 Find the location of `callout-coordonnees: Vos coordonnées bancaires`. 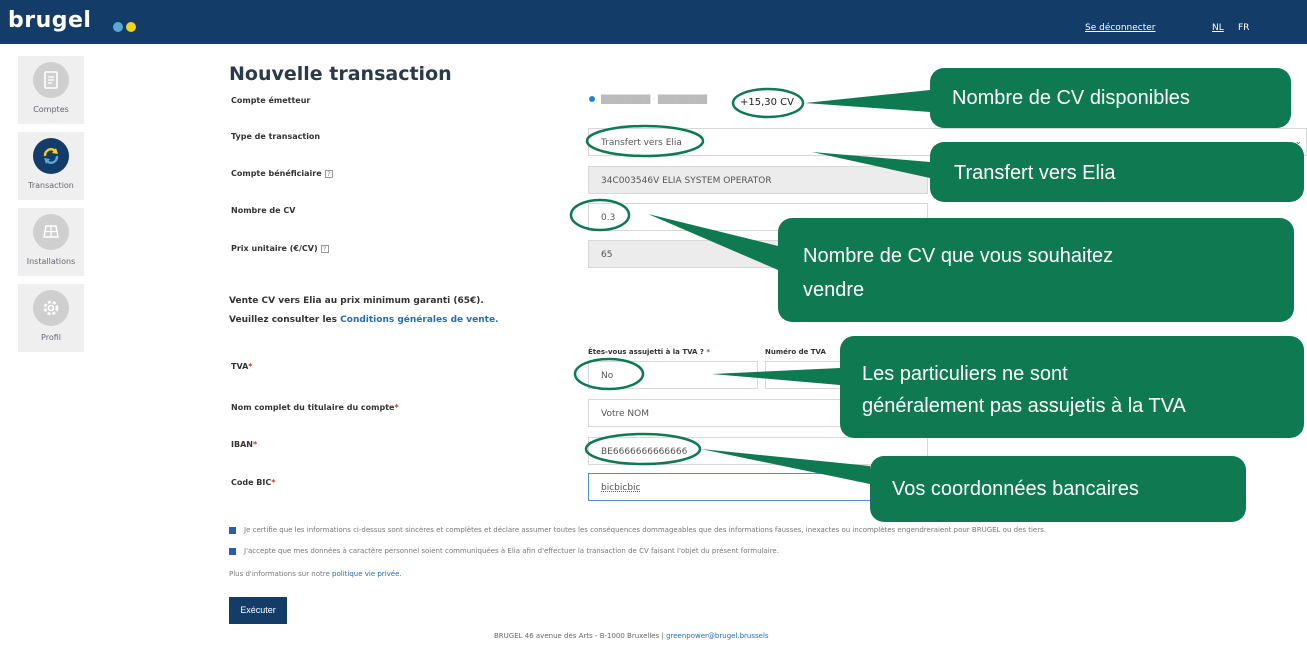

callout-coordonnees: Vos coordonnées bancaires is located at coordinates (1015, 489).